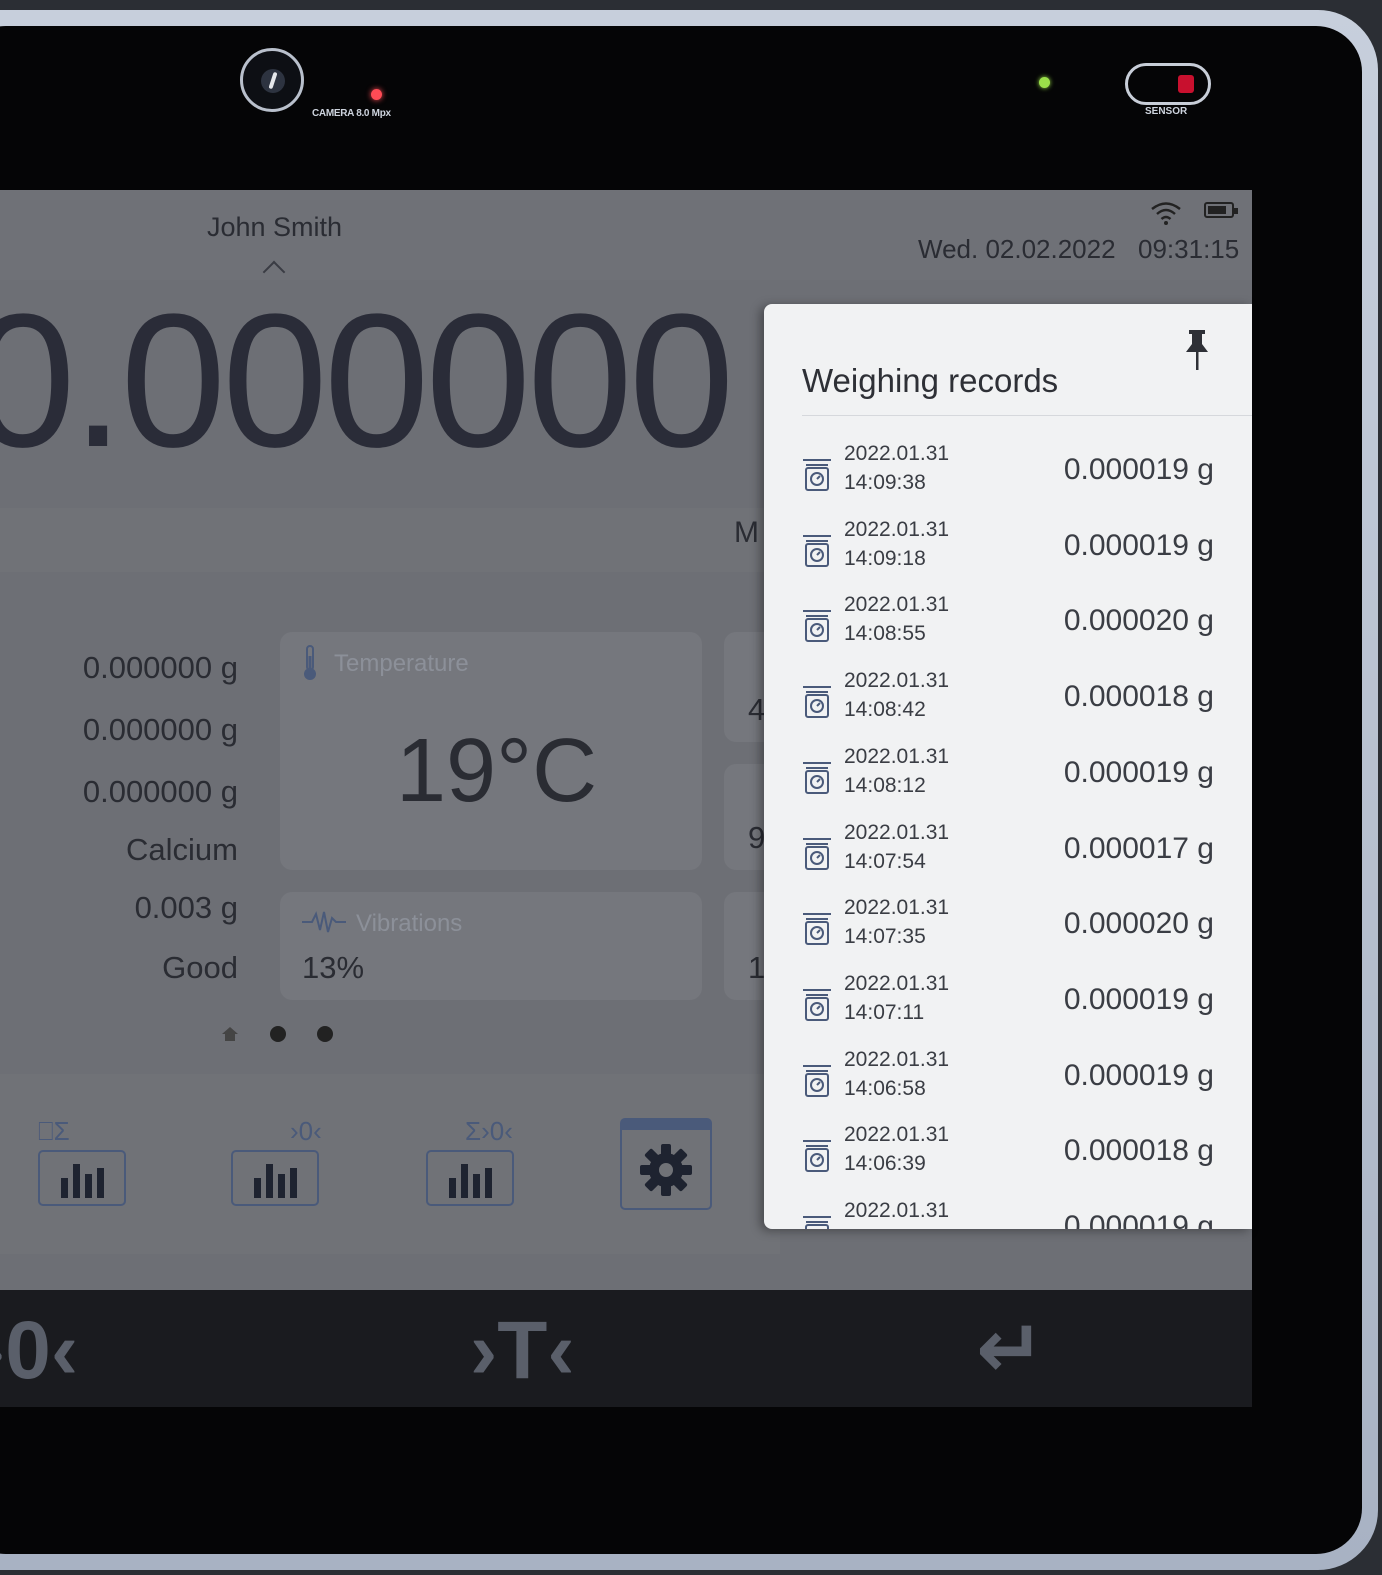 The height and width of the screenshot is (1575, 1382). I want to click on sensor-dot, so click(1186, 84).